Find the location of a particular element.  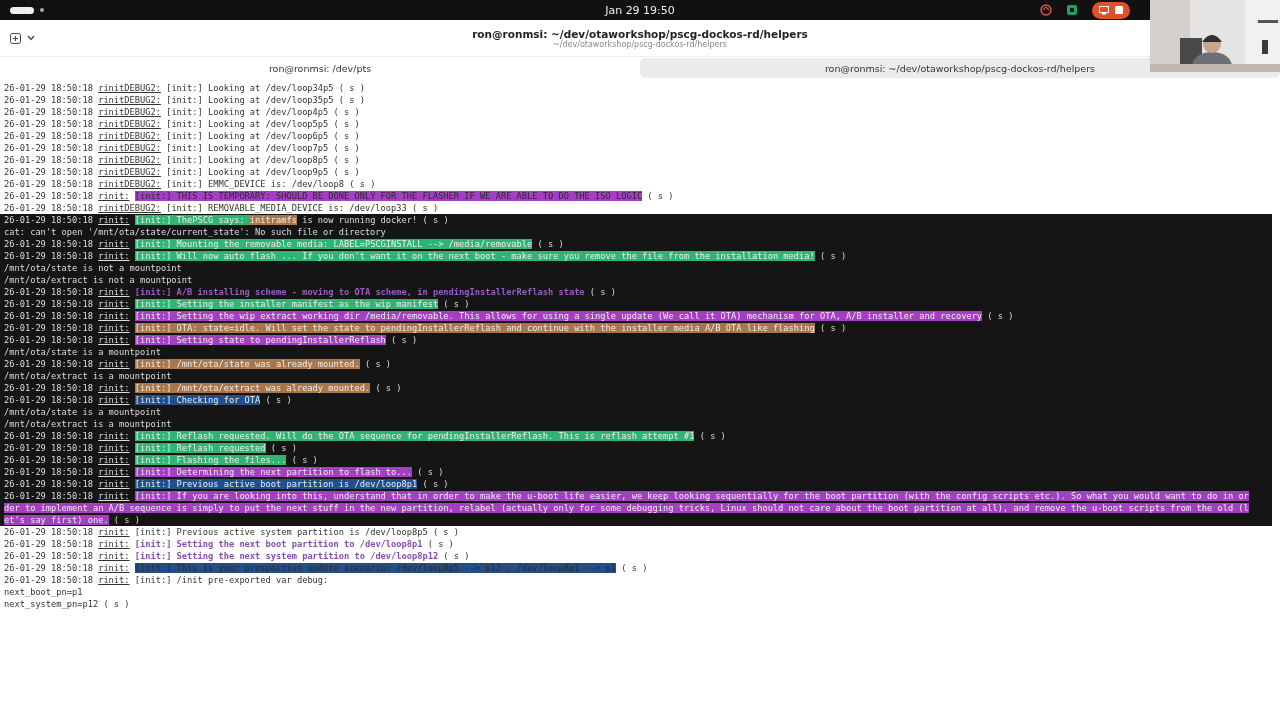

log-text: [init:] Looking at /dev/loop8p5 ( s ) is located at coordinates (263, 160).